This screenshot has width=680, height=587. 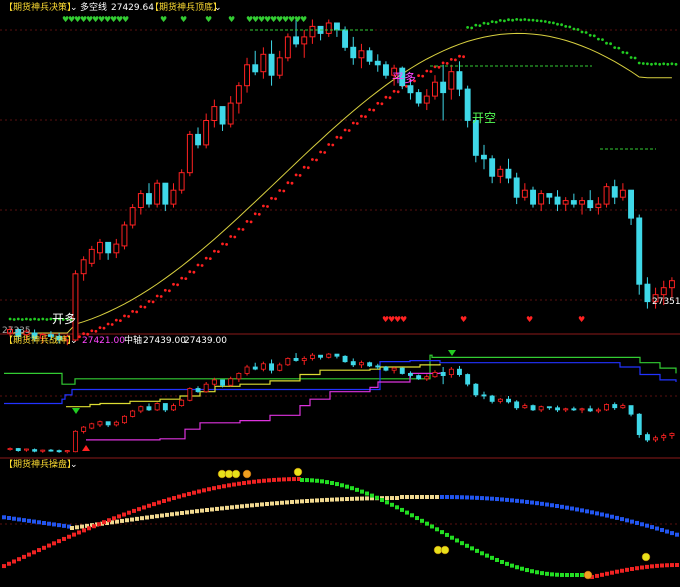 I want to click on top-indicator-name: 【期货神兵顶底】, so click(x=186, y=7).